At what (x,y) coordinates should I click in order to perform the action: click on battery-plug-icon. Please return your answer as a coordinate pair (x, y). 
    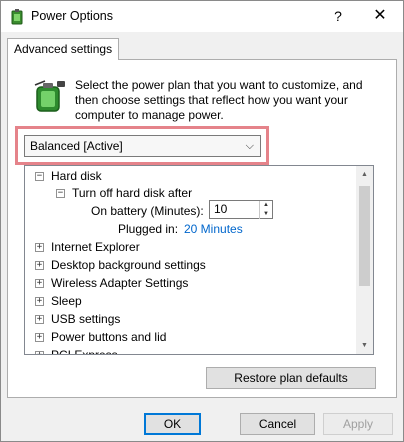
    Looking at the image, I should click on (49, 96).